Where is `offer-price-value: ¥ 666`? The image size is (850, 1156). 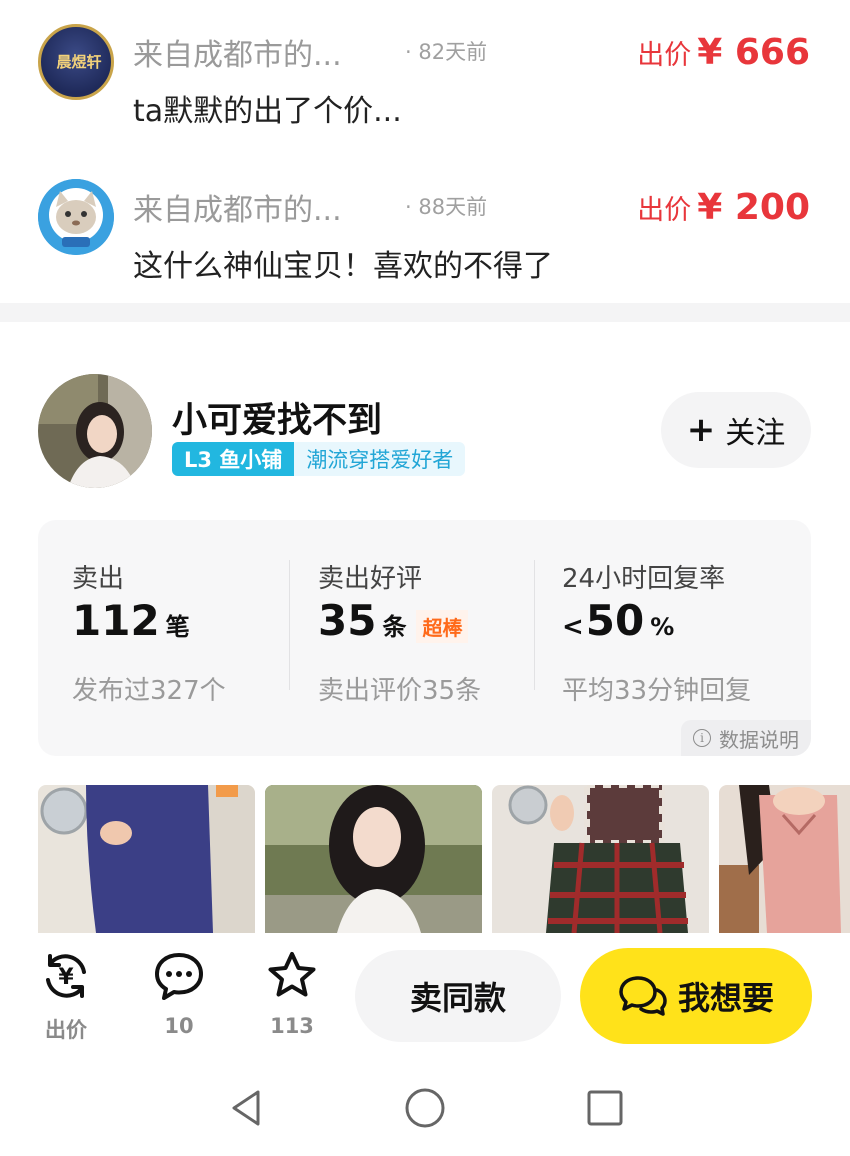
offer-price-value: ¥ 666 is located at coordinates (753, 52).